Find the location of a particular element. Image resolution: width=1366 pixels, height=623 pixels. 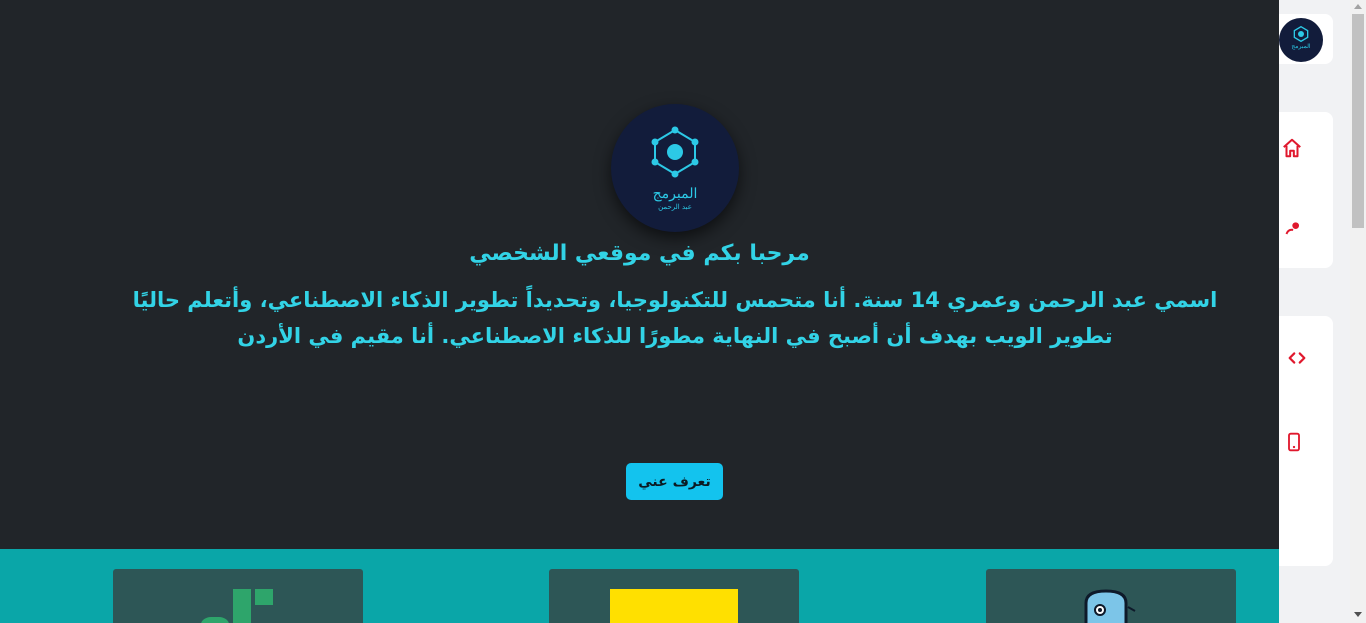

avatar-panel: المبرمج is located at coordinates (1306, 39).